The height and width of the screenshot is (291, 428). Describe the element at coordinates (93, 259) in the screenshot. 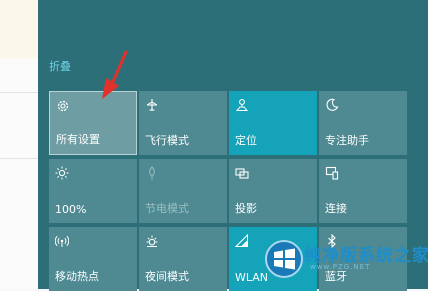

I see `tile-mobile-hotspot: 移动热点` at that location.